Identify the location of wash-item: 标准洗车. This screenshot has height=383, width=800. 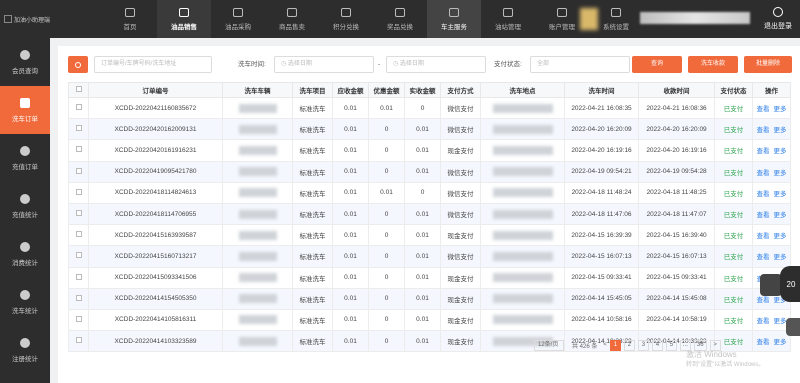
(312, 192).